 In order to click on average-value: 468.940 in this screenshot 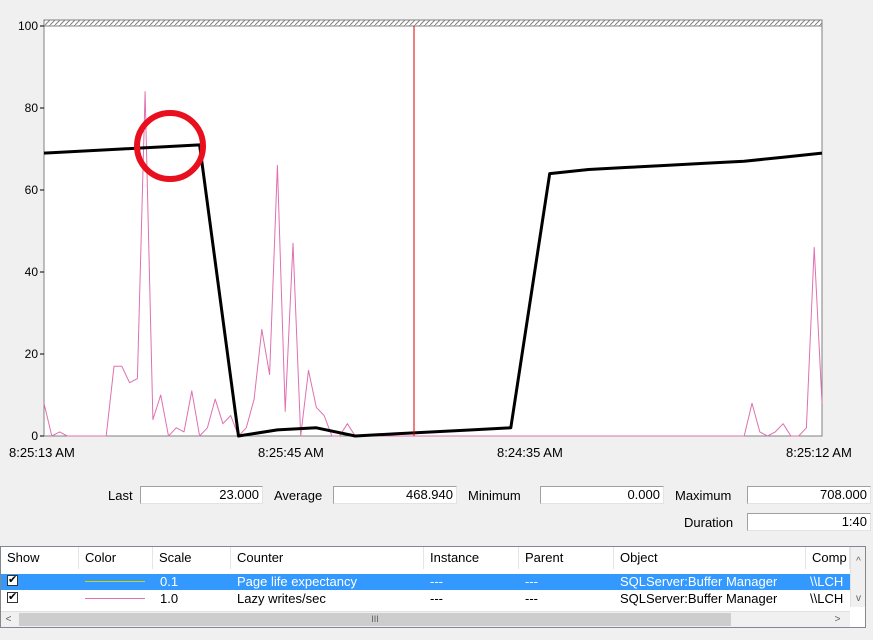, I will do `click(395, 495)`.